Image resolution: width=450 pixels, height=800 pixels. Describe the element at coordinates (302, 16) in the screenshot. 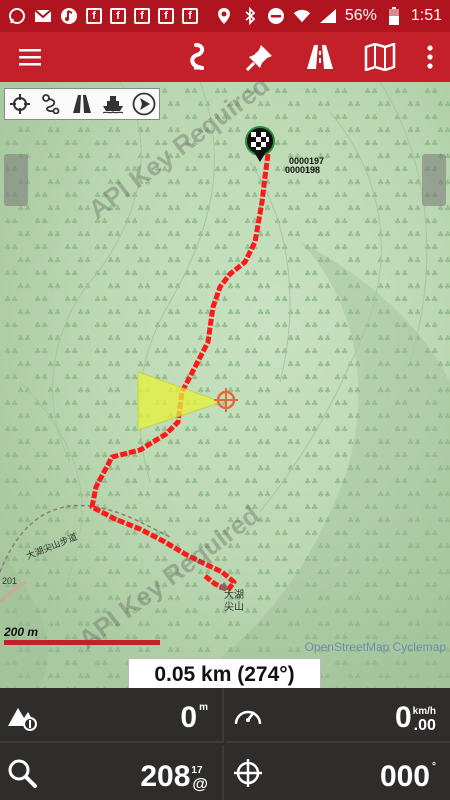

I see `wifi-icon` at that location.